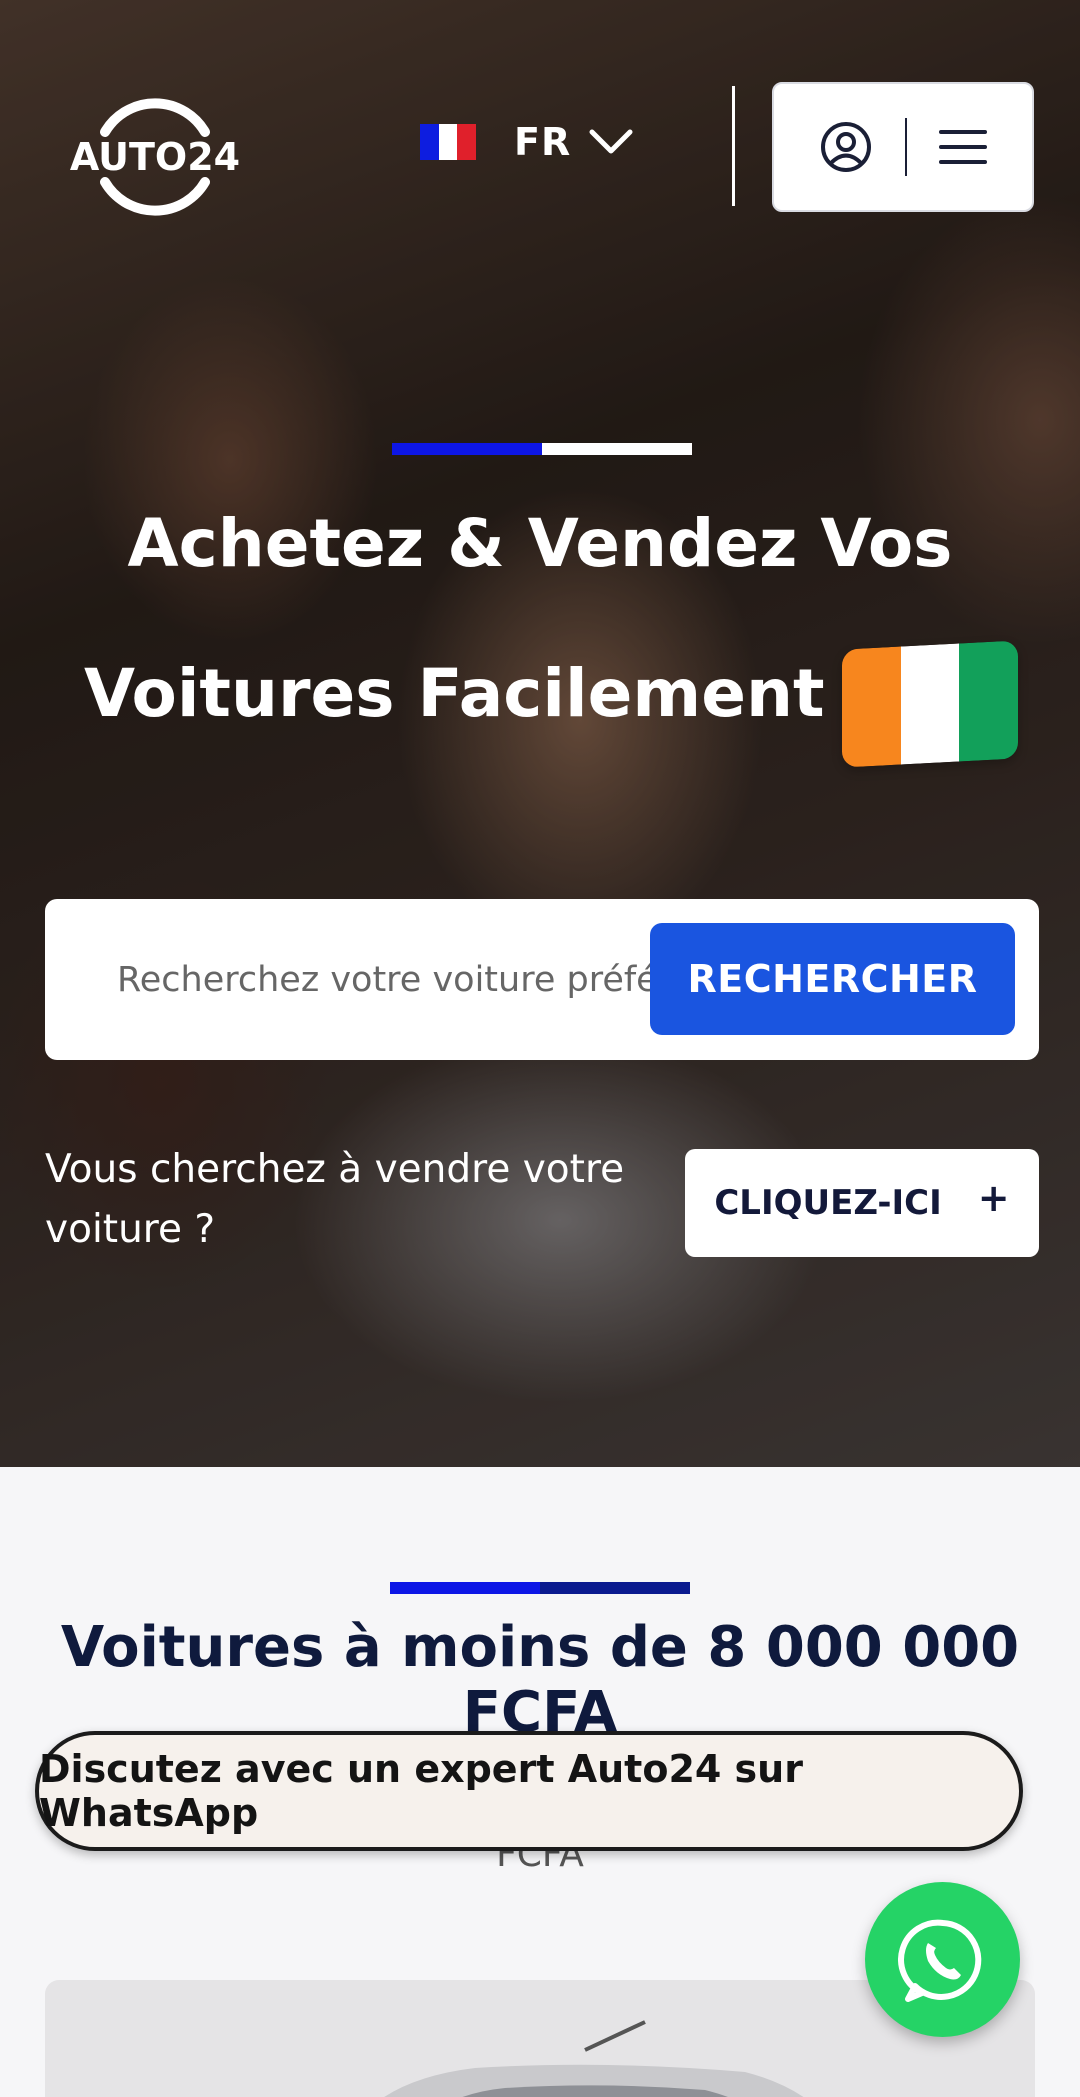  Describe the element at coordinates (733, 146) in the screenshot. I see `header-divider` at that location.